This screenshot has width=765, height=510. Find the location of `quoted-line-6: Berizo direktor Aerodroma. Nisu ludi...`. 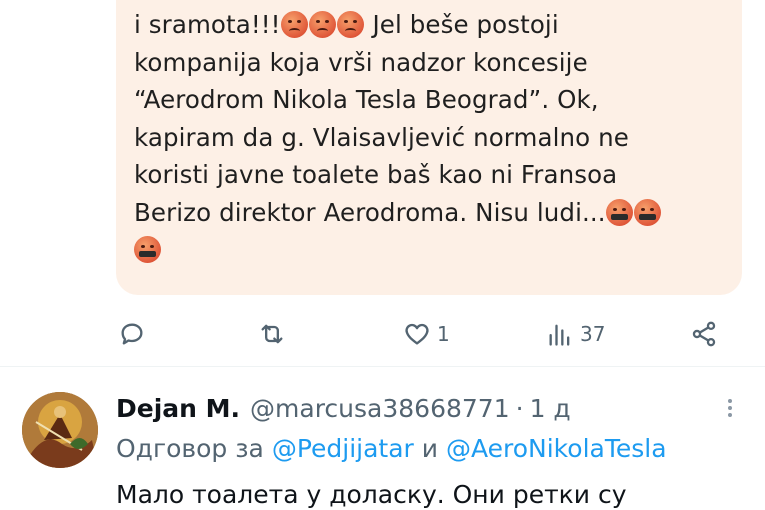

quoted-line-6: Berizo direktor Aerodroma. Nisu ludi... is located at coordinates (434, 213).